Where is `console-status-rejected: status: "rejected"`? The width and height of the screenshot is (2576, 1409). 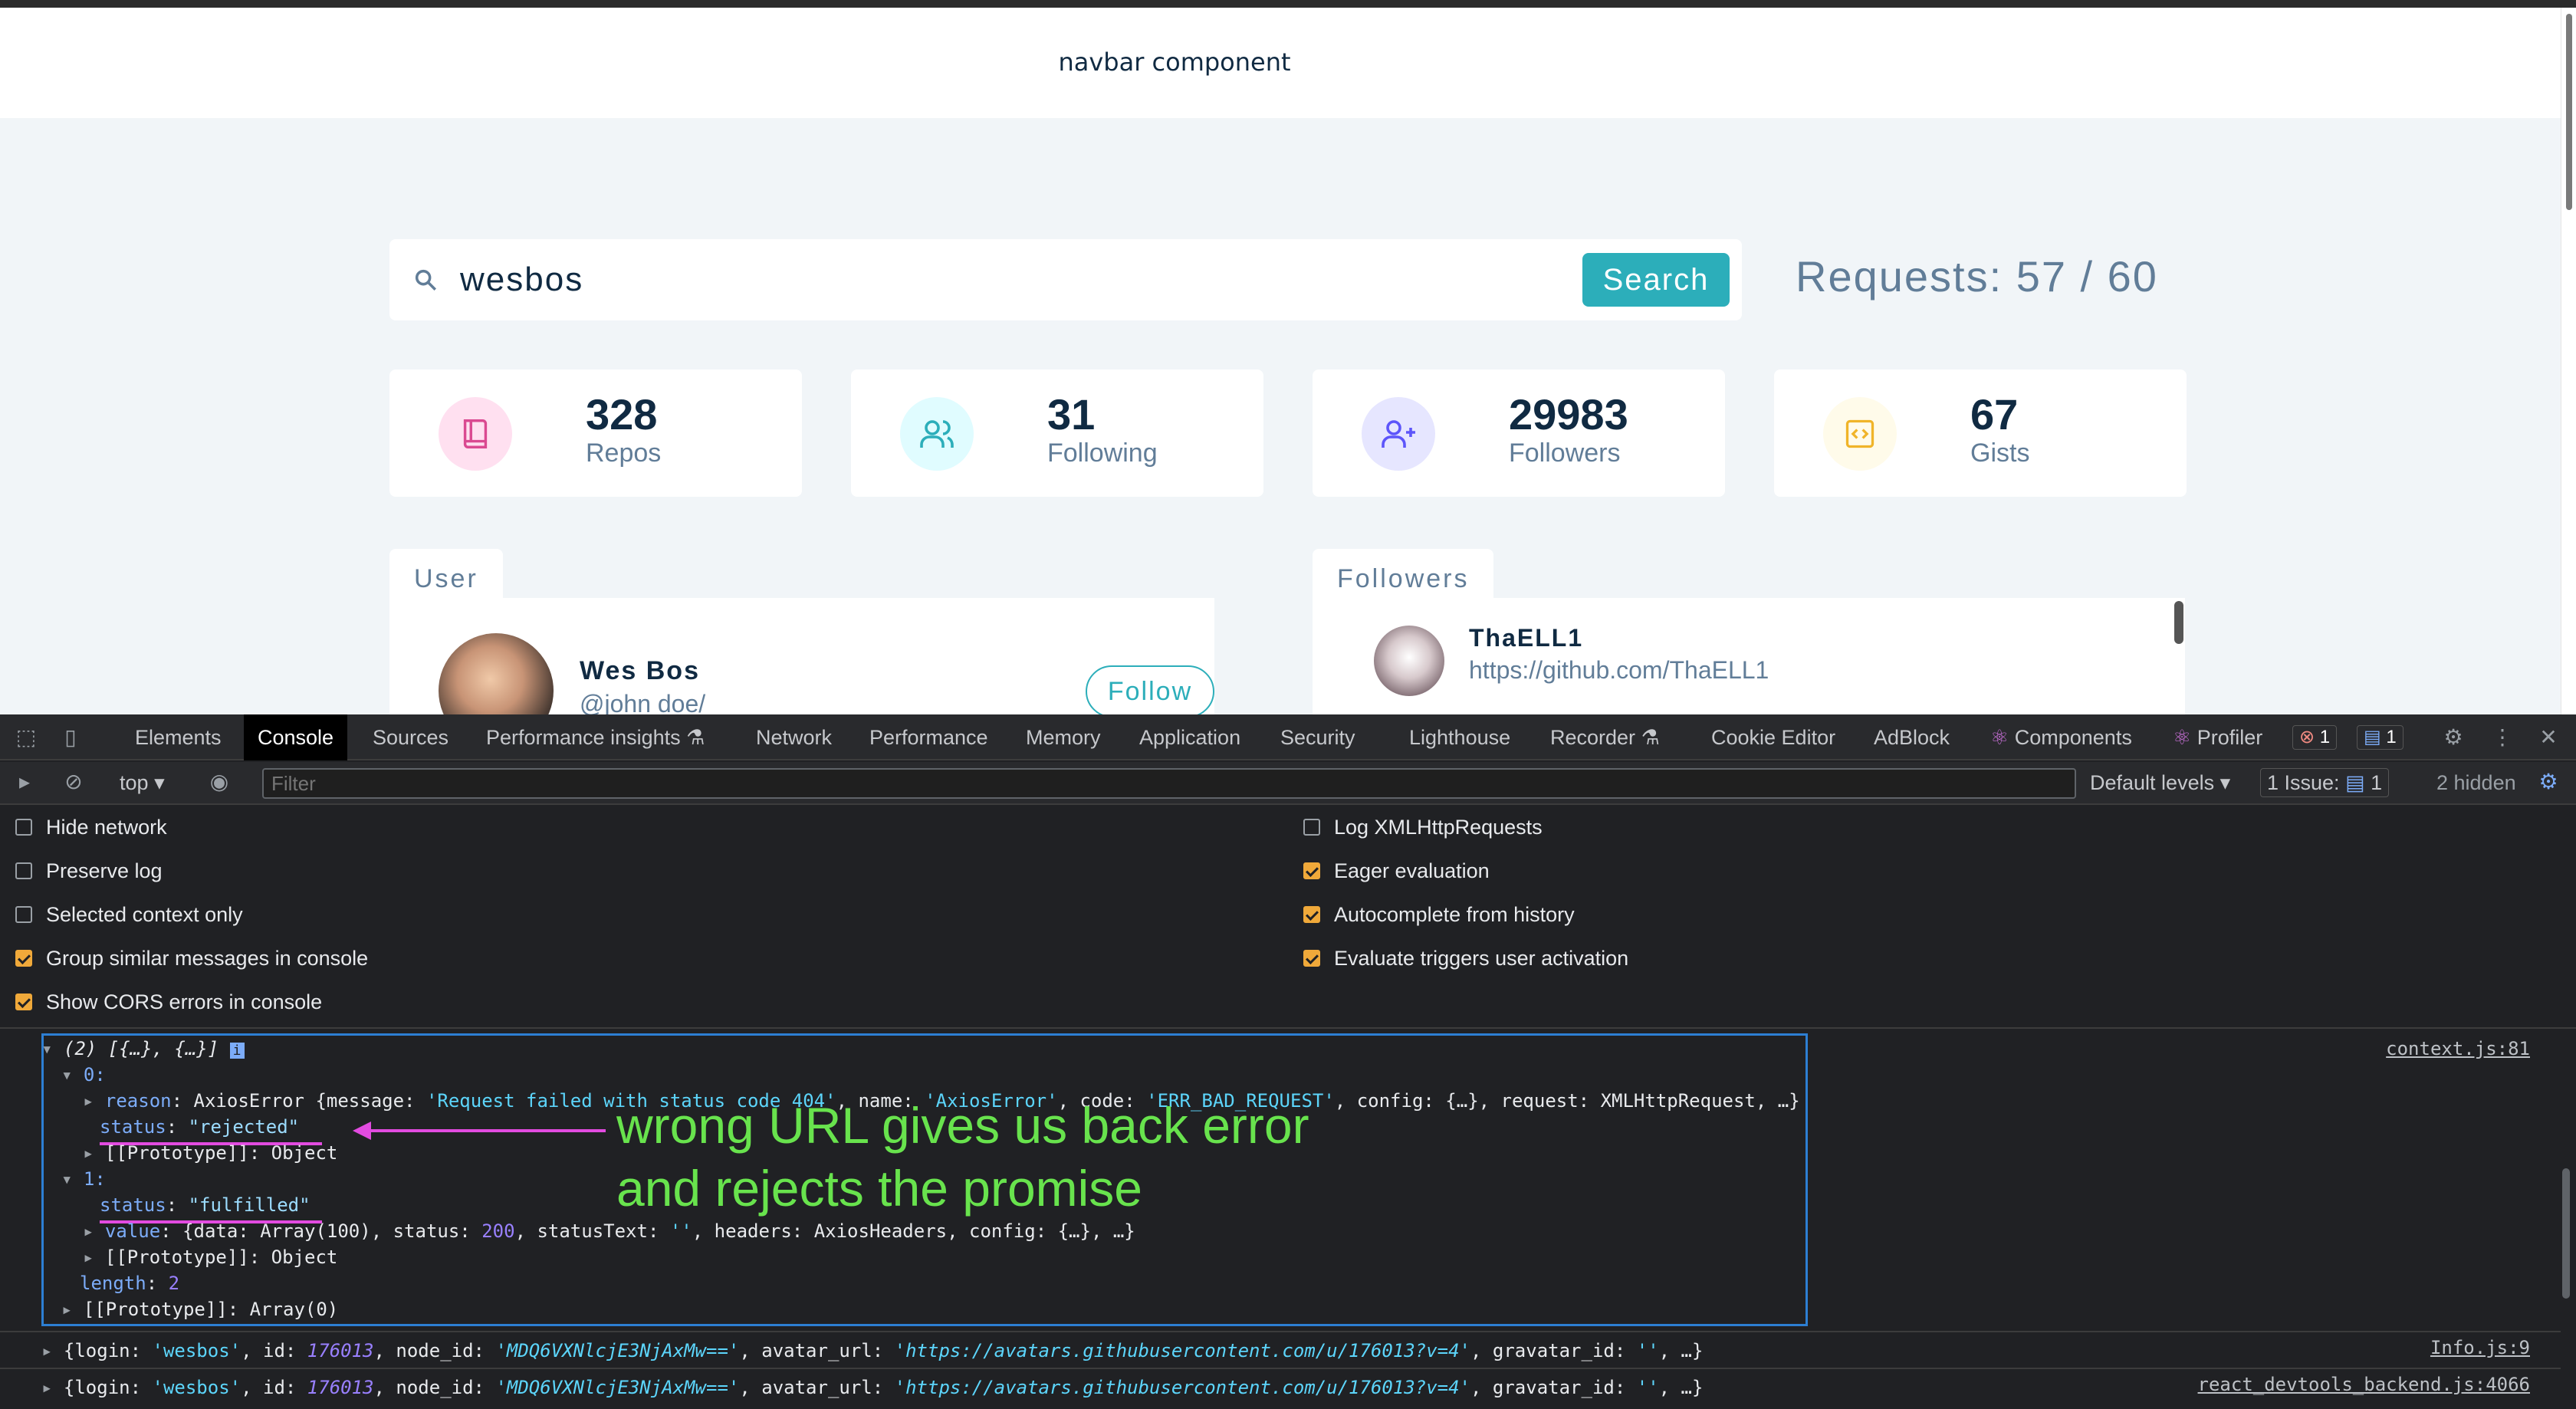 console-status-rejected: status: "rejected" is located at coordinates (200, 1127).